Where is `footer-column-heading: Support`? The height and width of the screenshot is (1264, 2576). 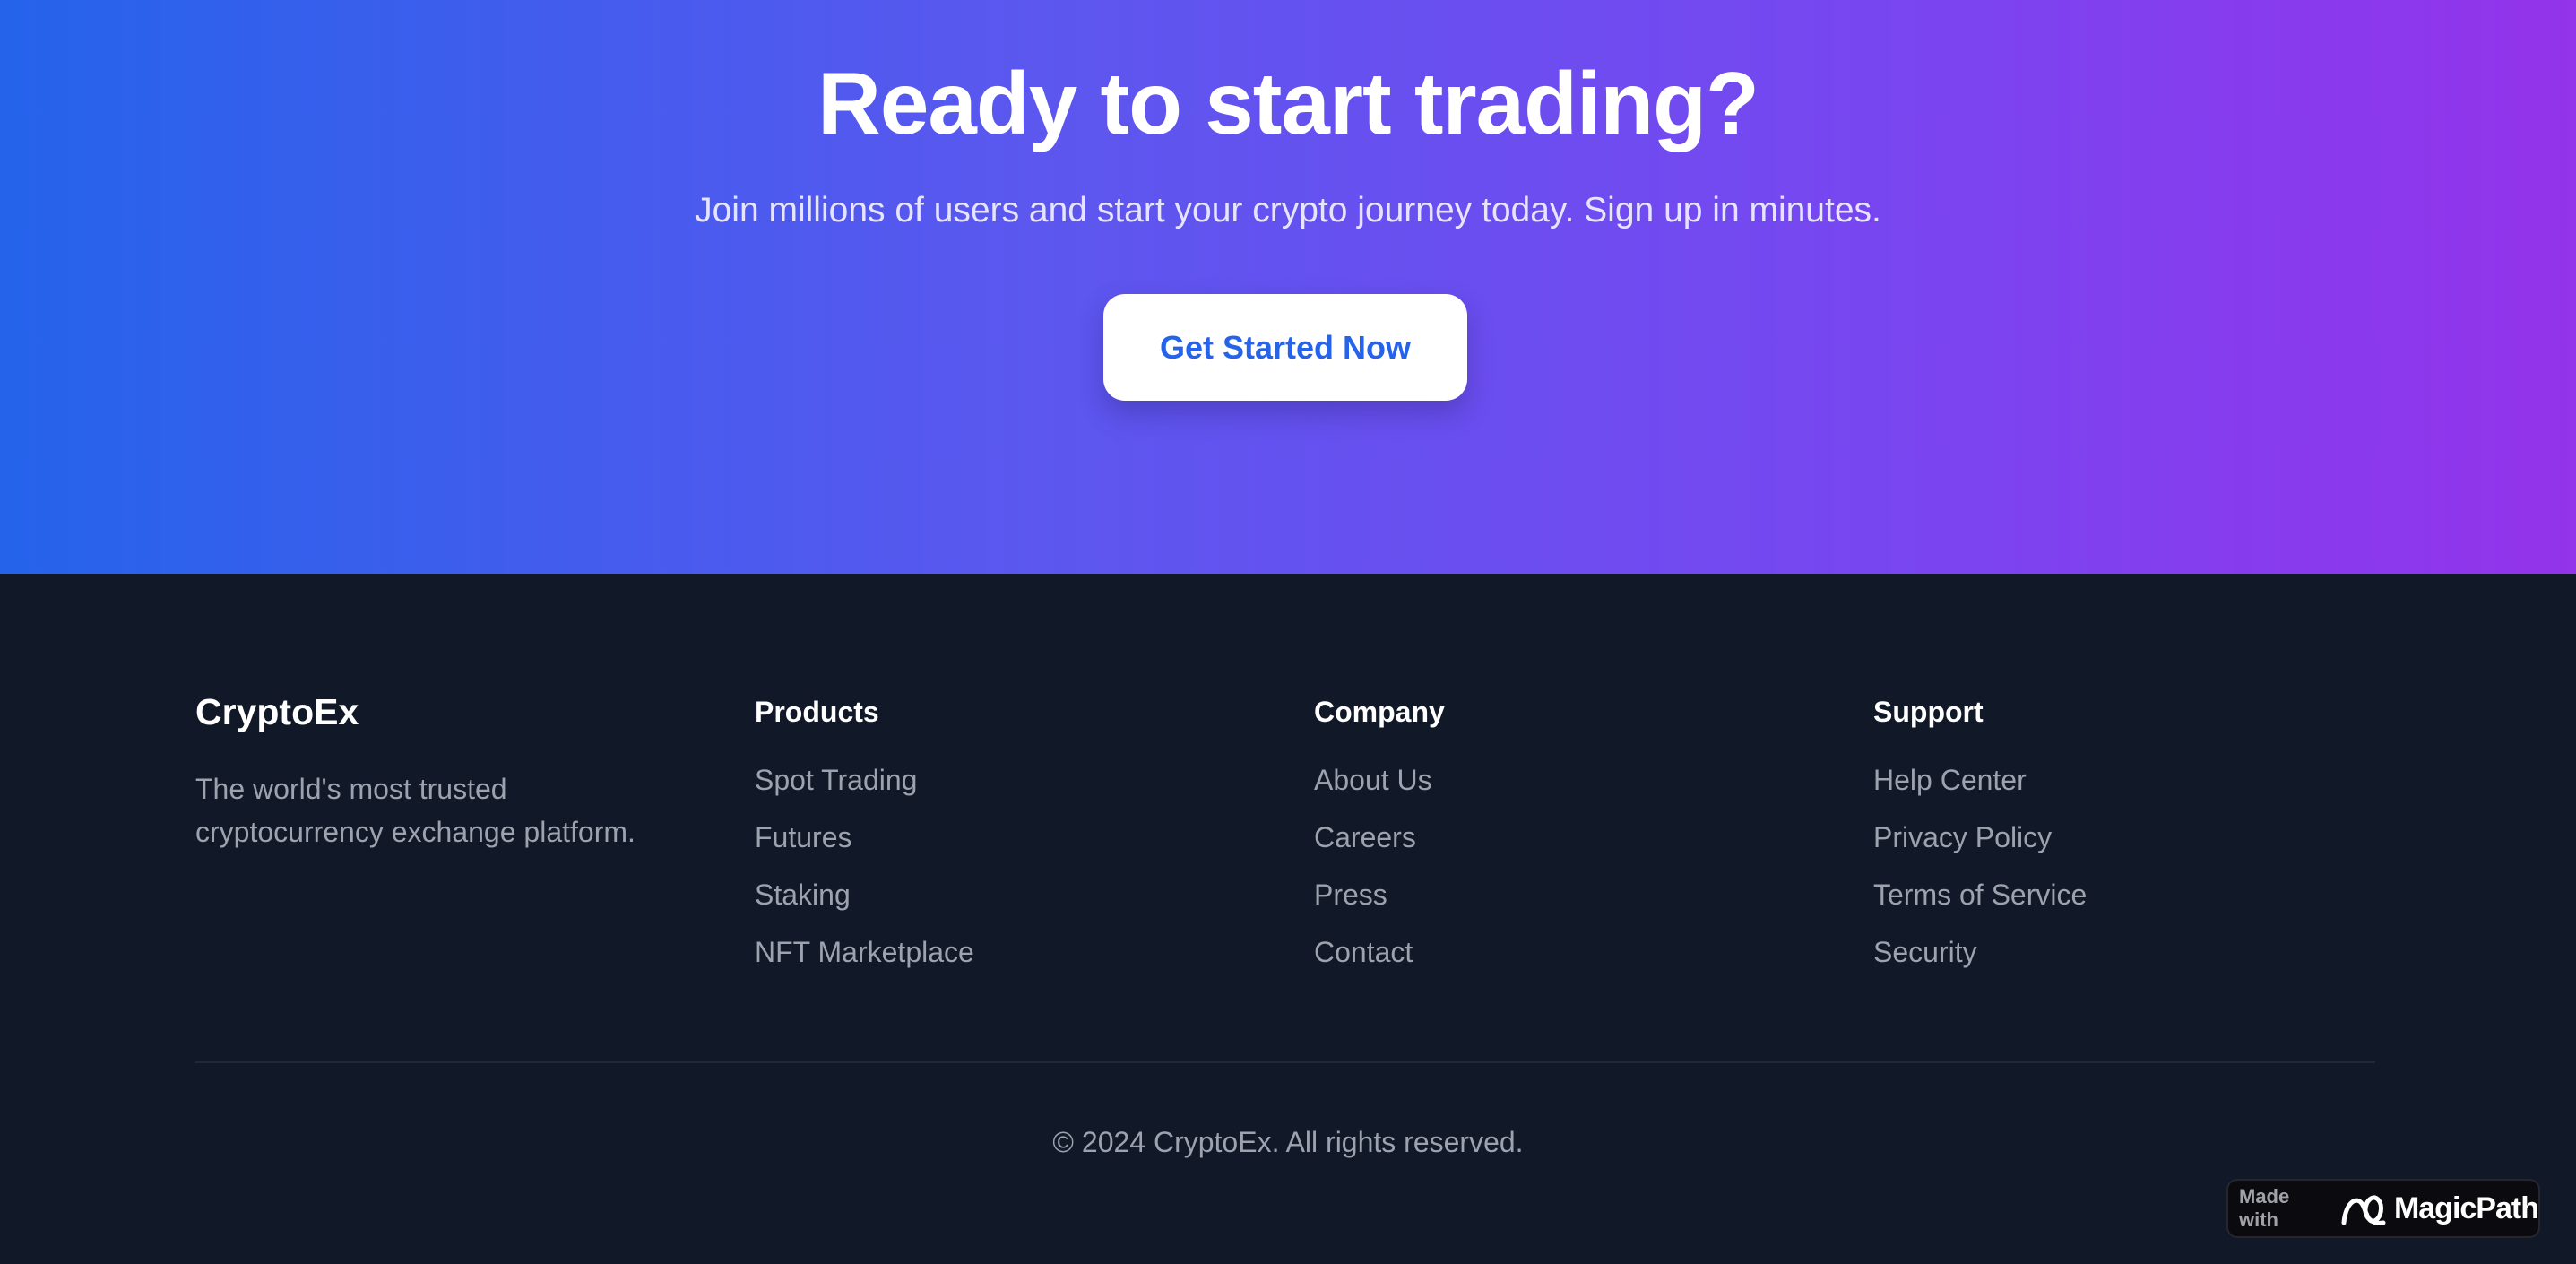 footer-column-heading: Support is located at coordinates (1928, 712).